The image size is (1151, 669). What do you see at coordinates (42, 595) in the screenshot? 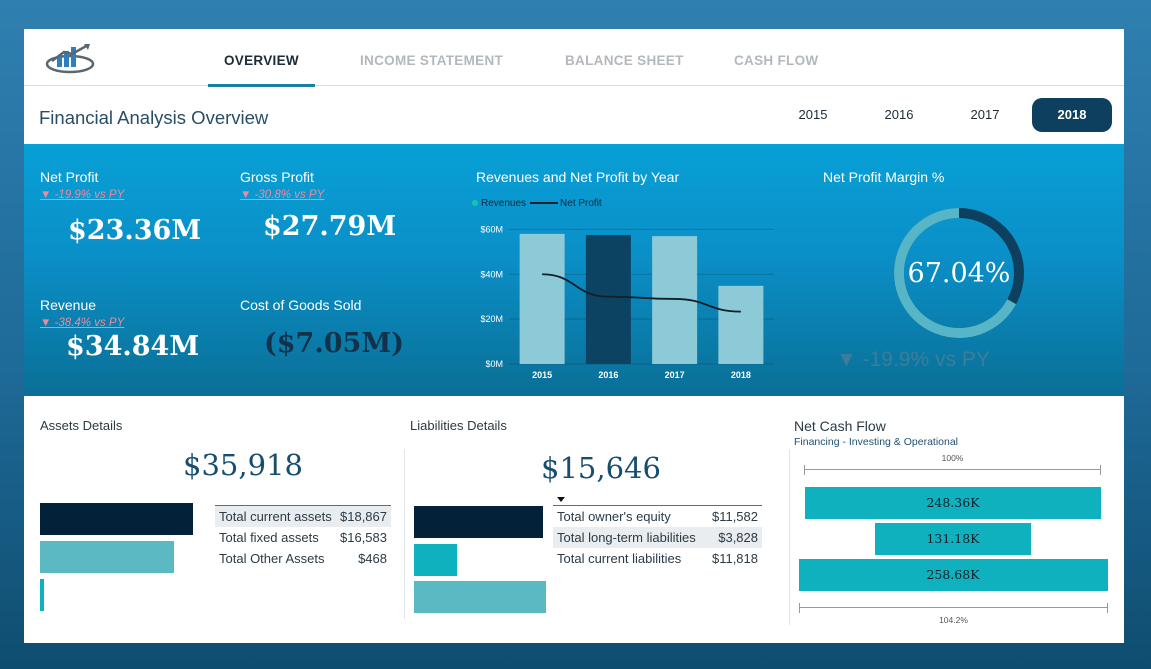
I see `other-assets-bar` at bounding box center [42, 595].